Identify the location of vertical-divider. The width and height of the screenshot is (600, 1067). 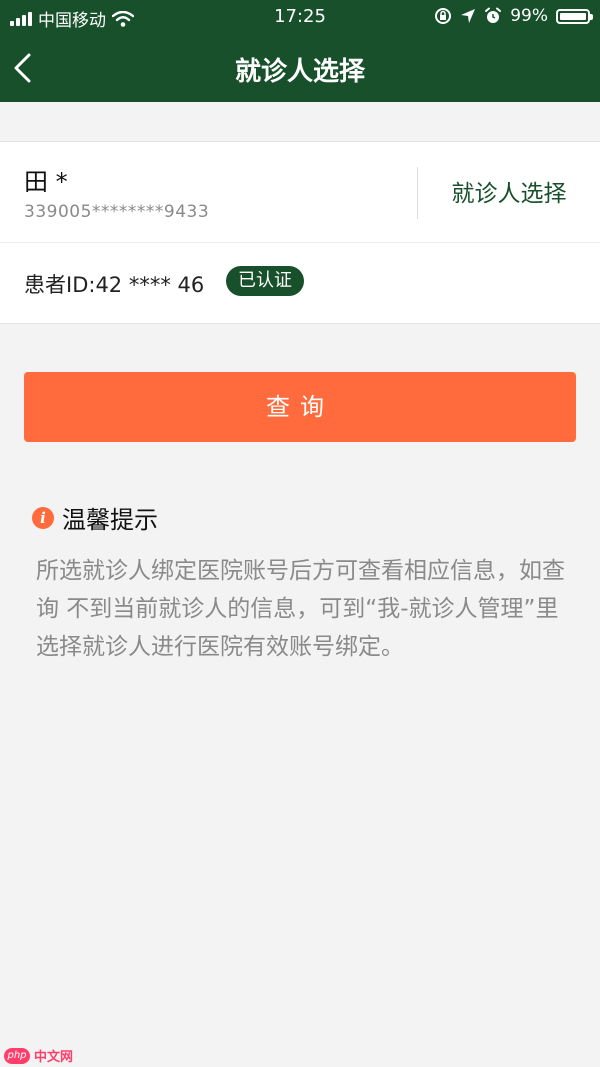
(417, 193).